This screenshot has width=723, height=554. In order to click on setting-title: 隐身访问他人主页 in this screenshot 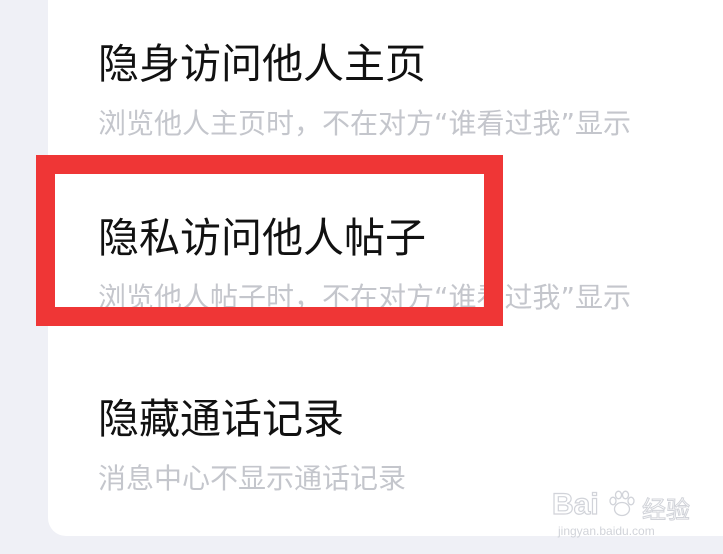, I will do `click(262, 64)`.